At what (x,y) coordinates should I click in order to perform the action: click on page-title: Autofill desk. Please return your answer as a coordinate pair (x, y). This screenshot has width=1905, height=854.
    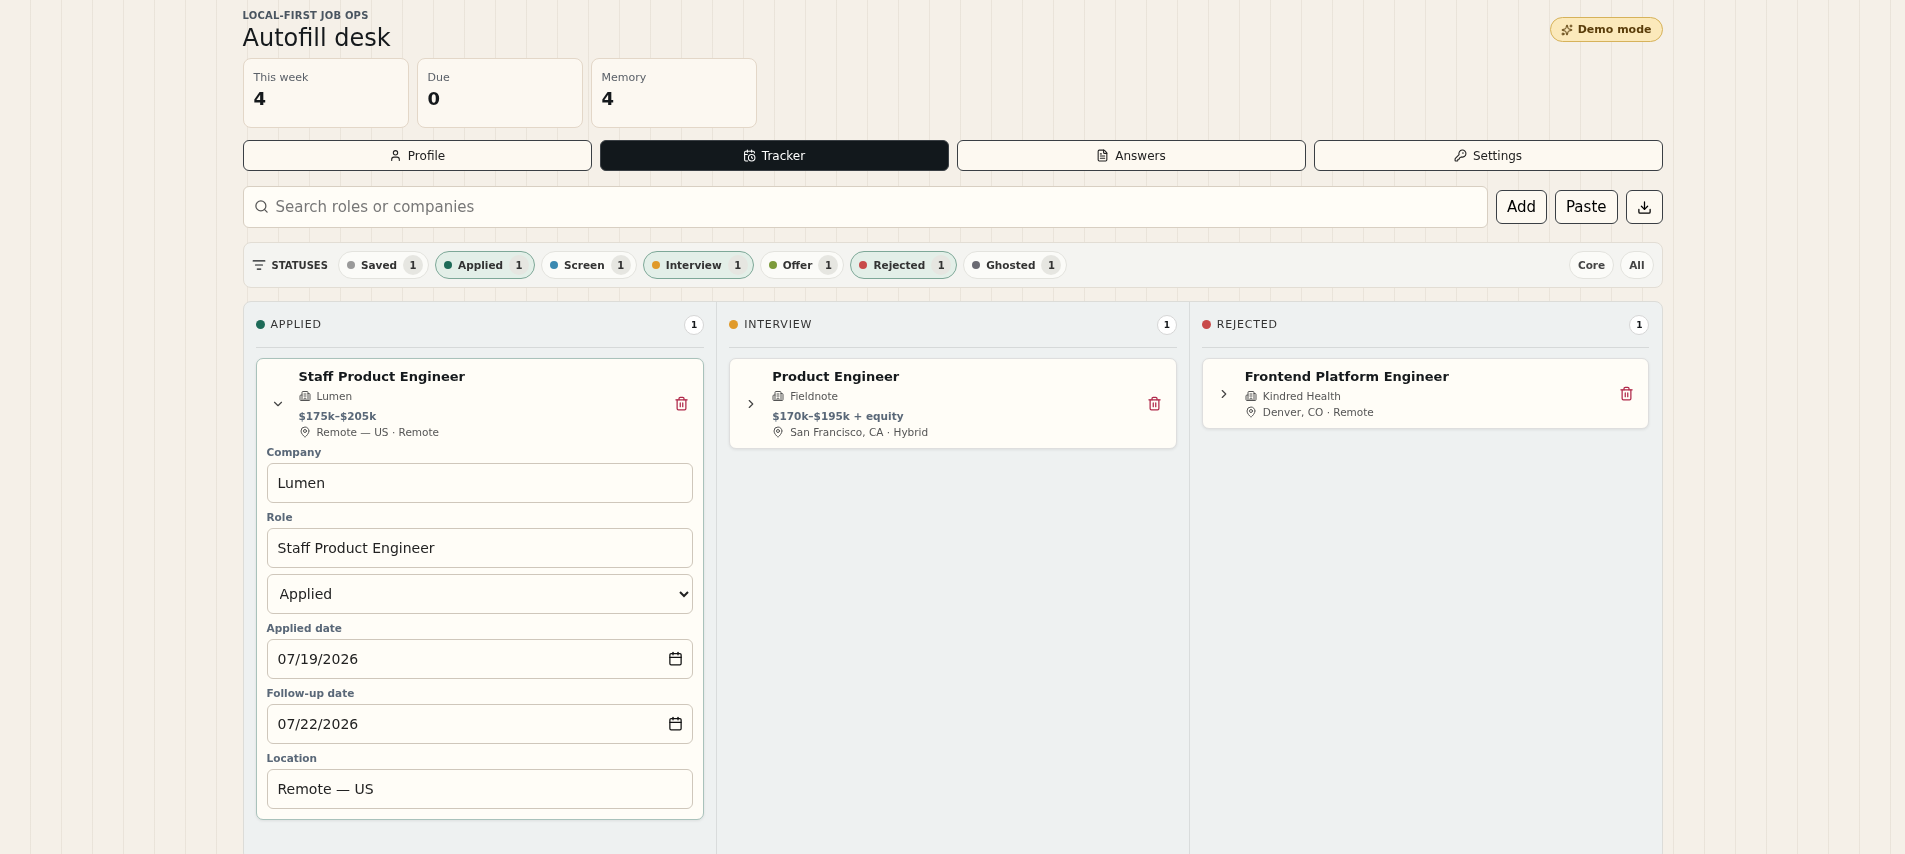
    Looking at the image, I should click on (316, 38).